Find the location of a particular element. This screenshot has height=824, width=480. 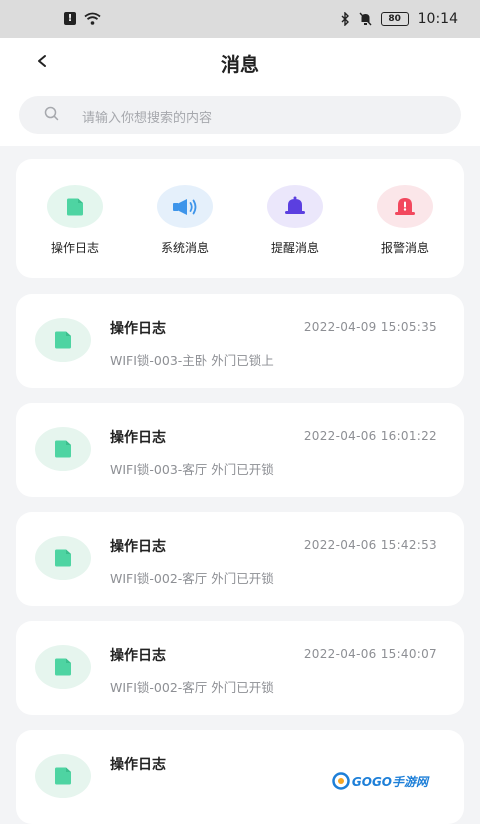

category-label: 提醒消息 is located at coordinates (294, 248).